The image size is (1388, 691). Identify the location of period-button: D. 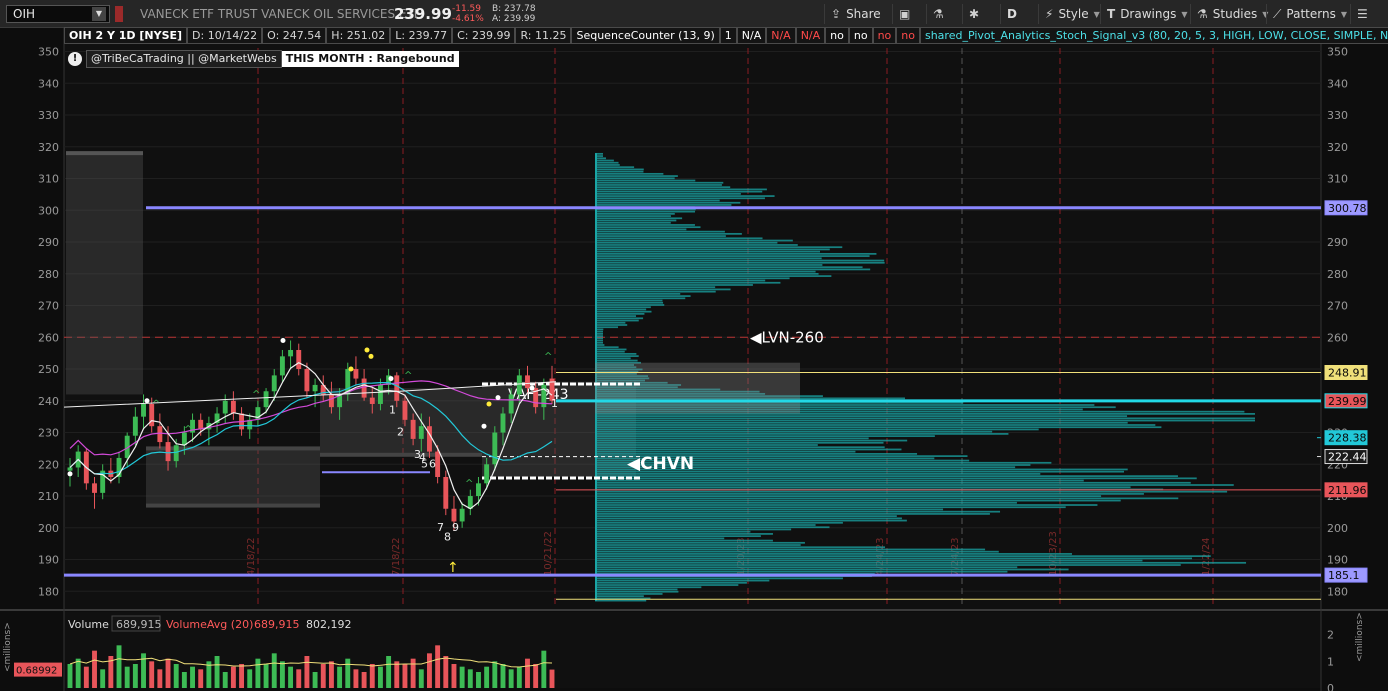
(1011, 14).